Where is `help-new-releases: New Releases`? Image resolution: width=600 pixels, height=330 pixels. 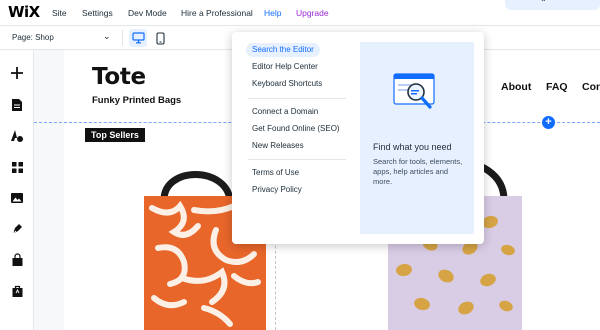 help-new-releases: New Releases is located at coordinates (278, 146).